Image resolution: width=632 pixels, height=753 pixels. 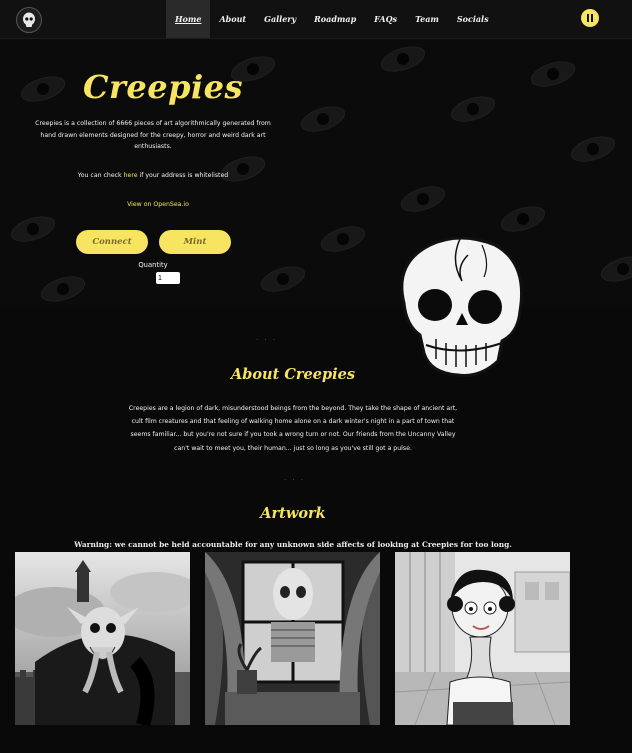 I want to click on quantity-input, so click(x=168, y=278).